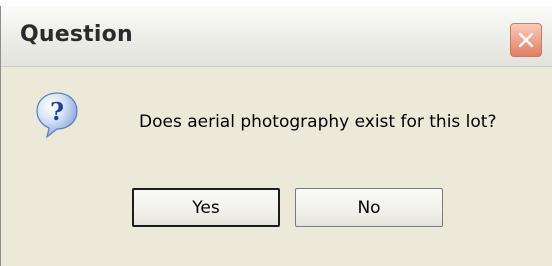 The height and width of the screenshot is (266, 552). I want to click on close-button, so click(526, 40).